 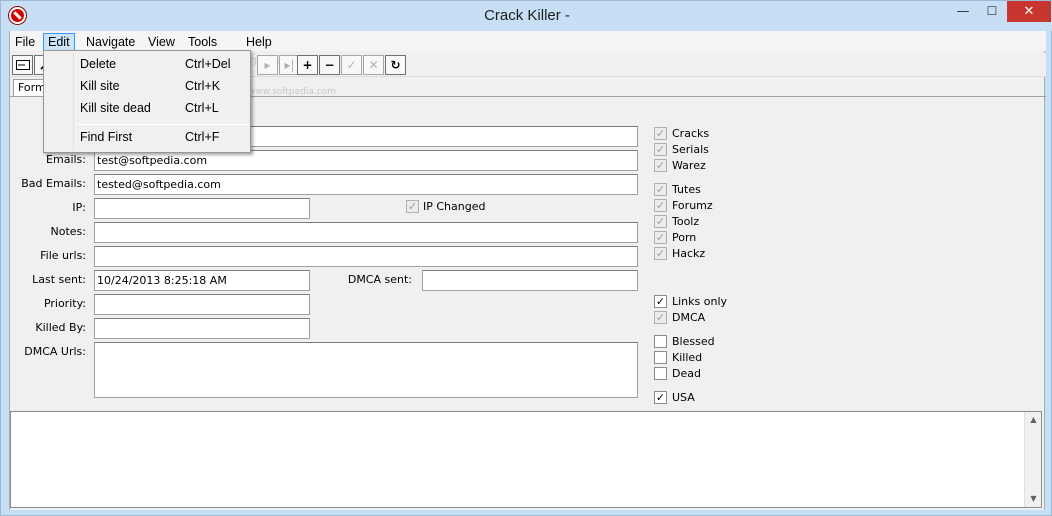 What do you see at coordinates (202, 304) in the screenshot?
I see `priority-field` at bounding box center [202, 304].